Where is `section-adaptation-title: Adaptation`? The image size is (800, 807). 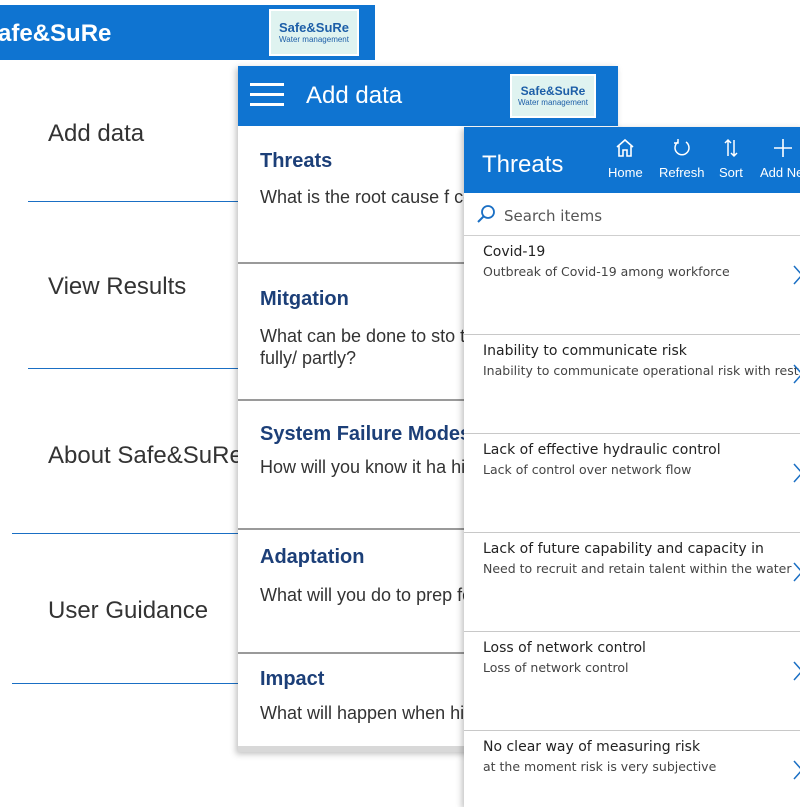 section-adaptation-title: Adaptation is located at coordinates (312, 557).